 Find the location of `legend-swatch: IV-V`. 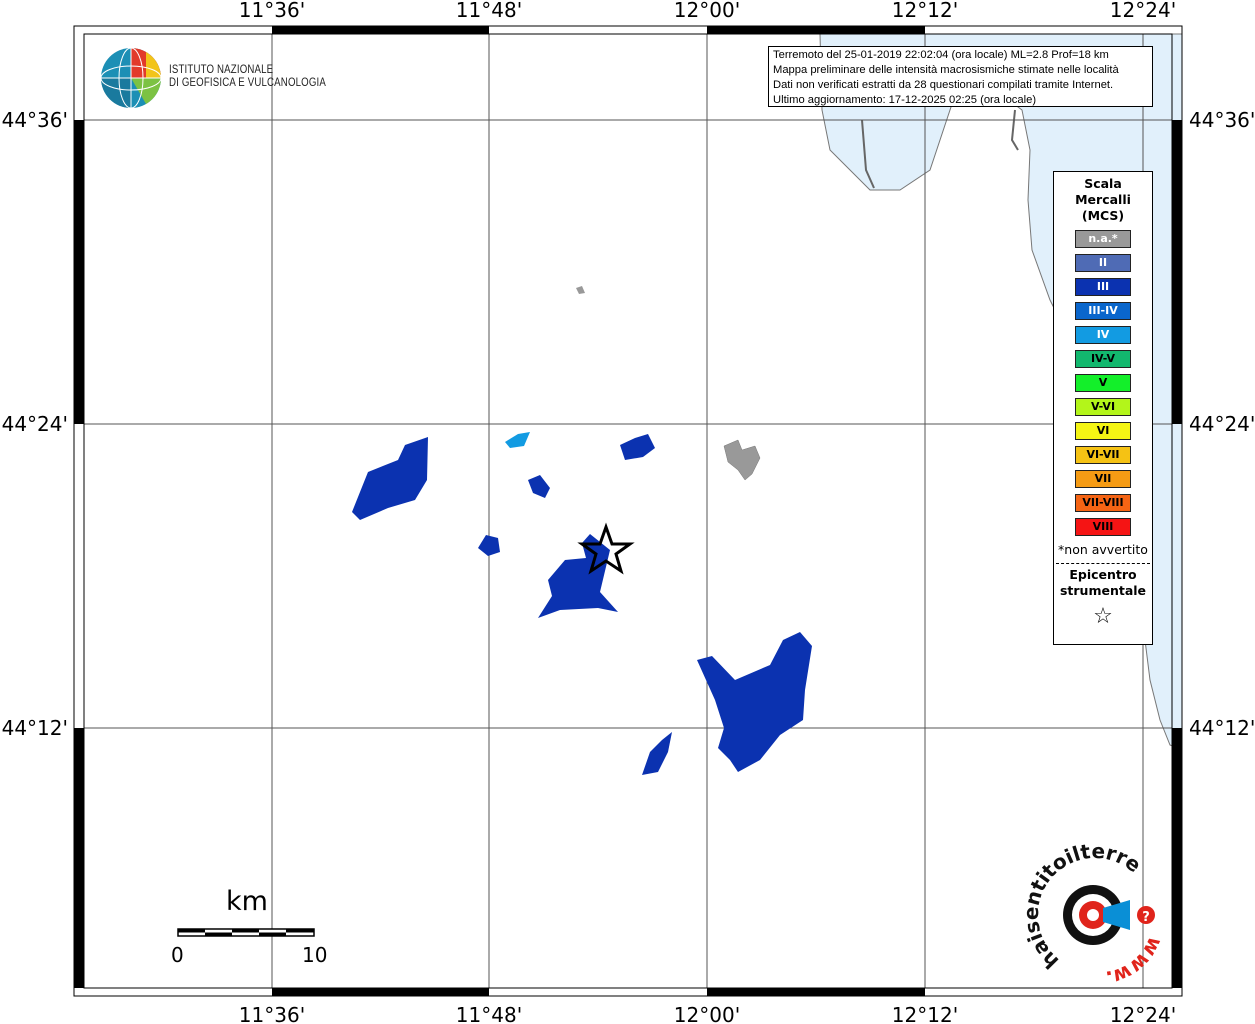

legend-swatch: IV-V is located at coordinates (1103, 359).